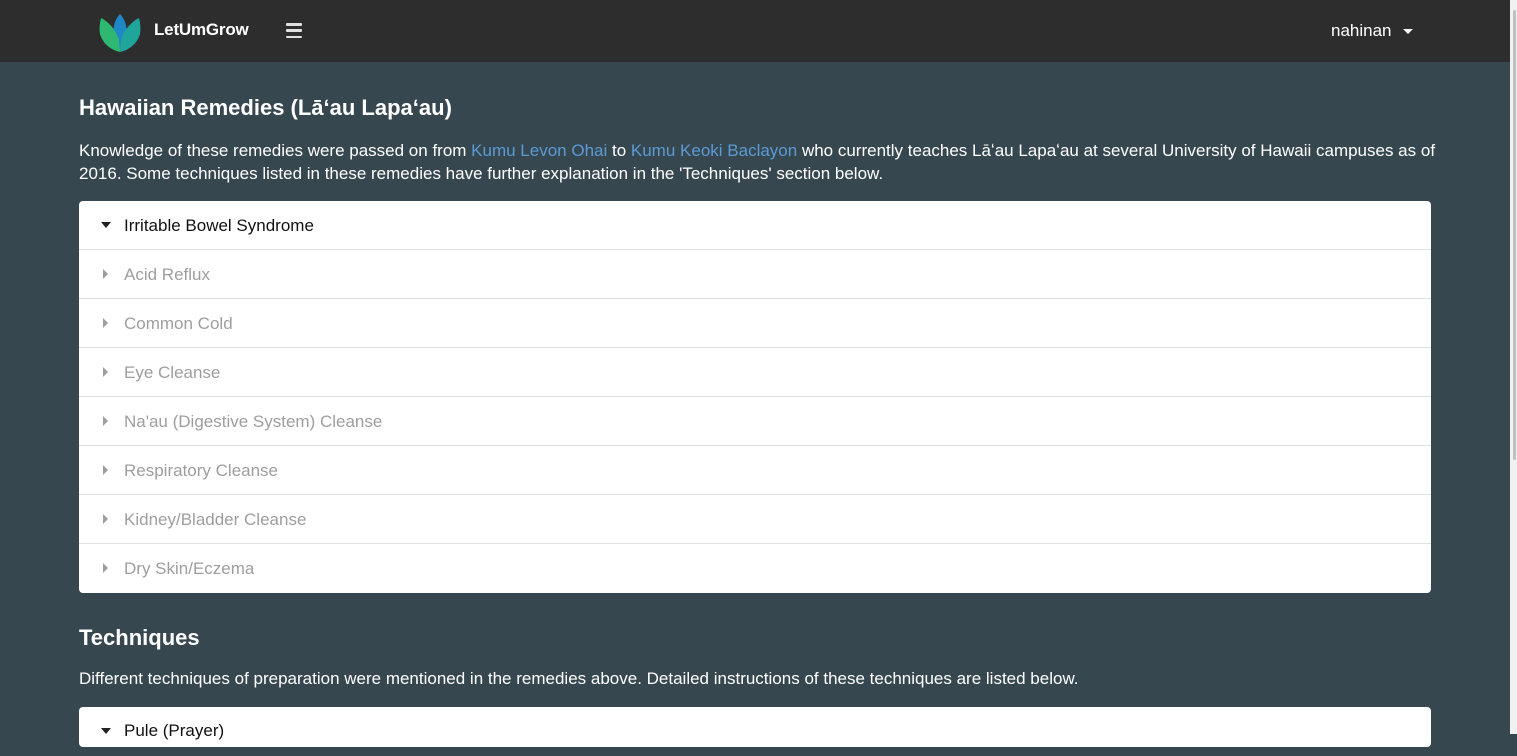 The image size is (1517, 756). Describe the element at coordinates (539, 150) in the screenshot. I see `link-kumu-levon-ohai: Kumu Levon Ohai` at that location.